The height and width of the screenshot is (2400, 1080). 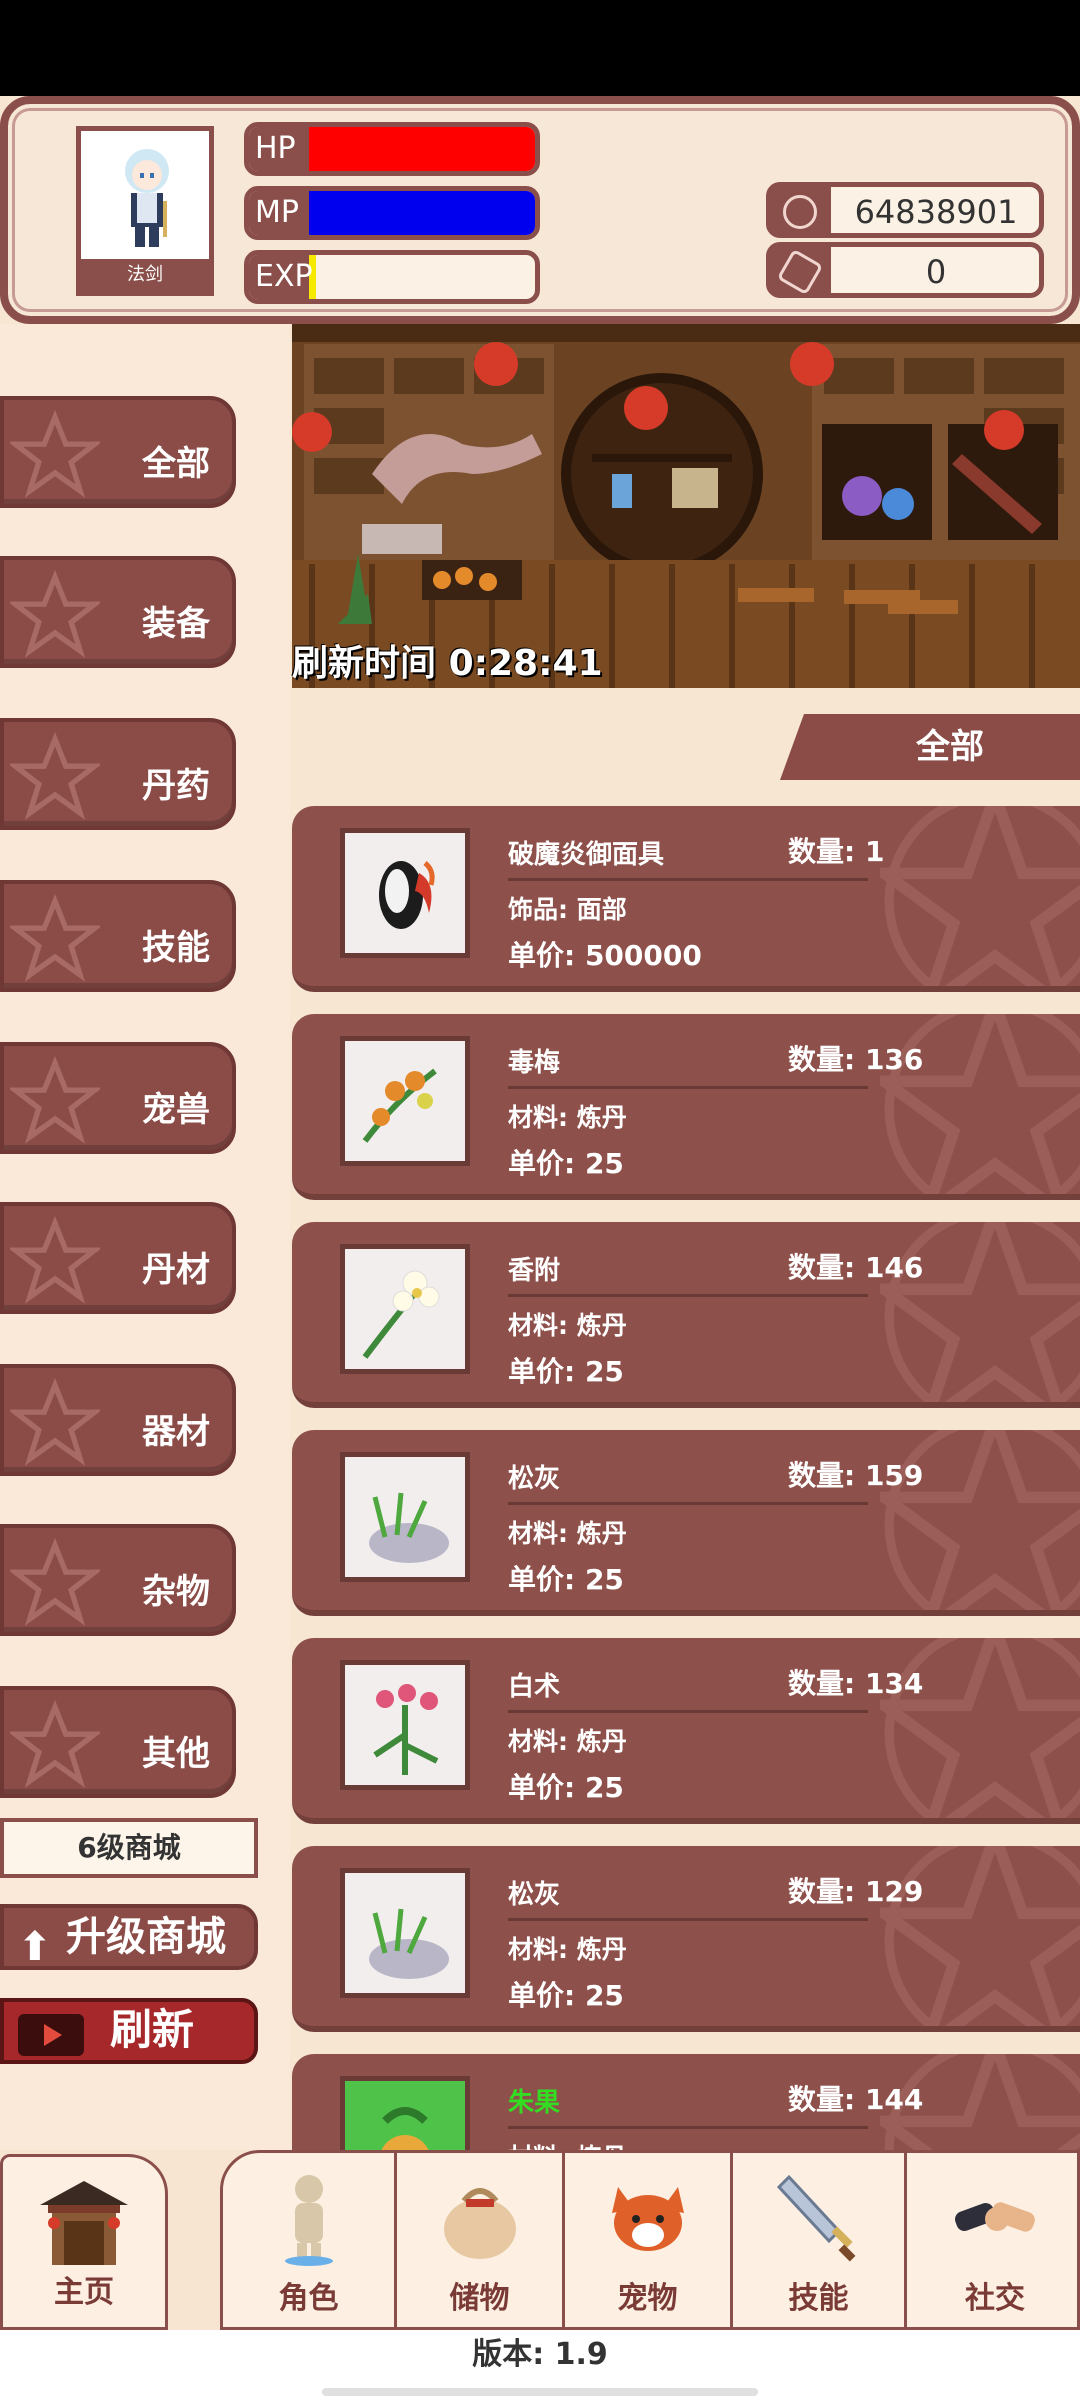 What do you see at coordinates (540, 48) in the screenshot?
I see `status-bar` at bounding box center [540, 48].